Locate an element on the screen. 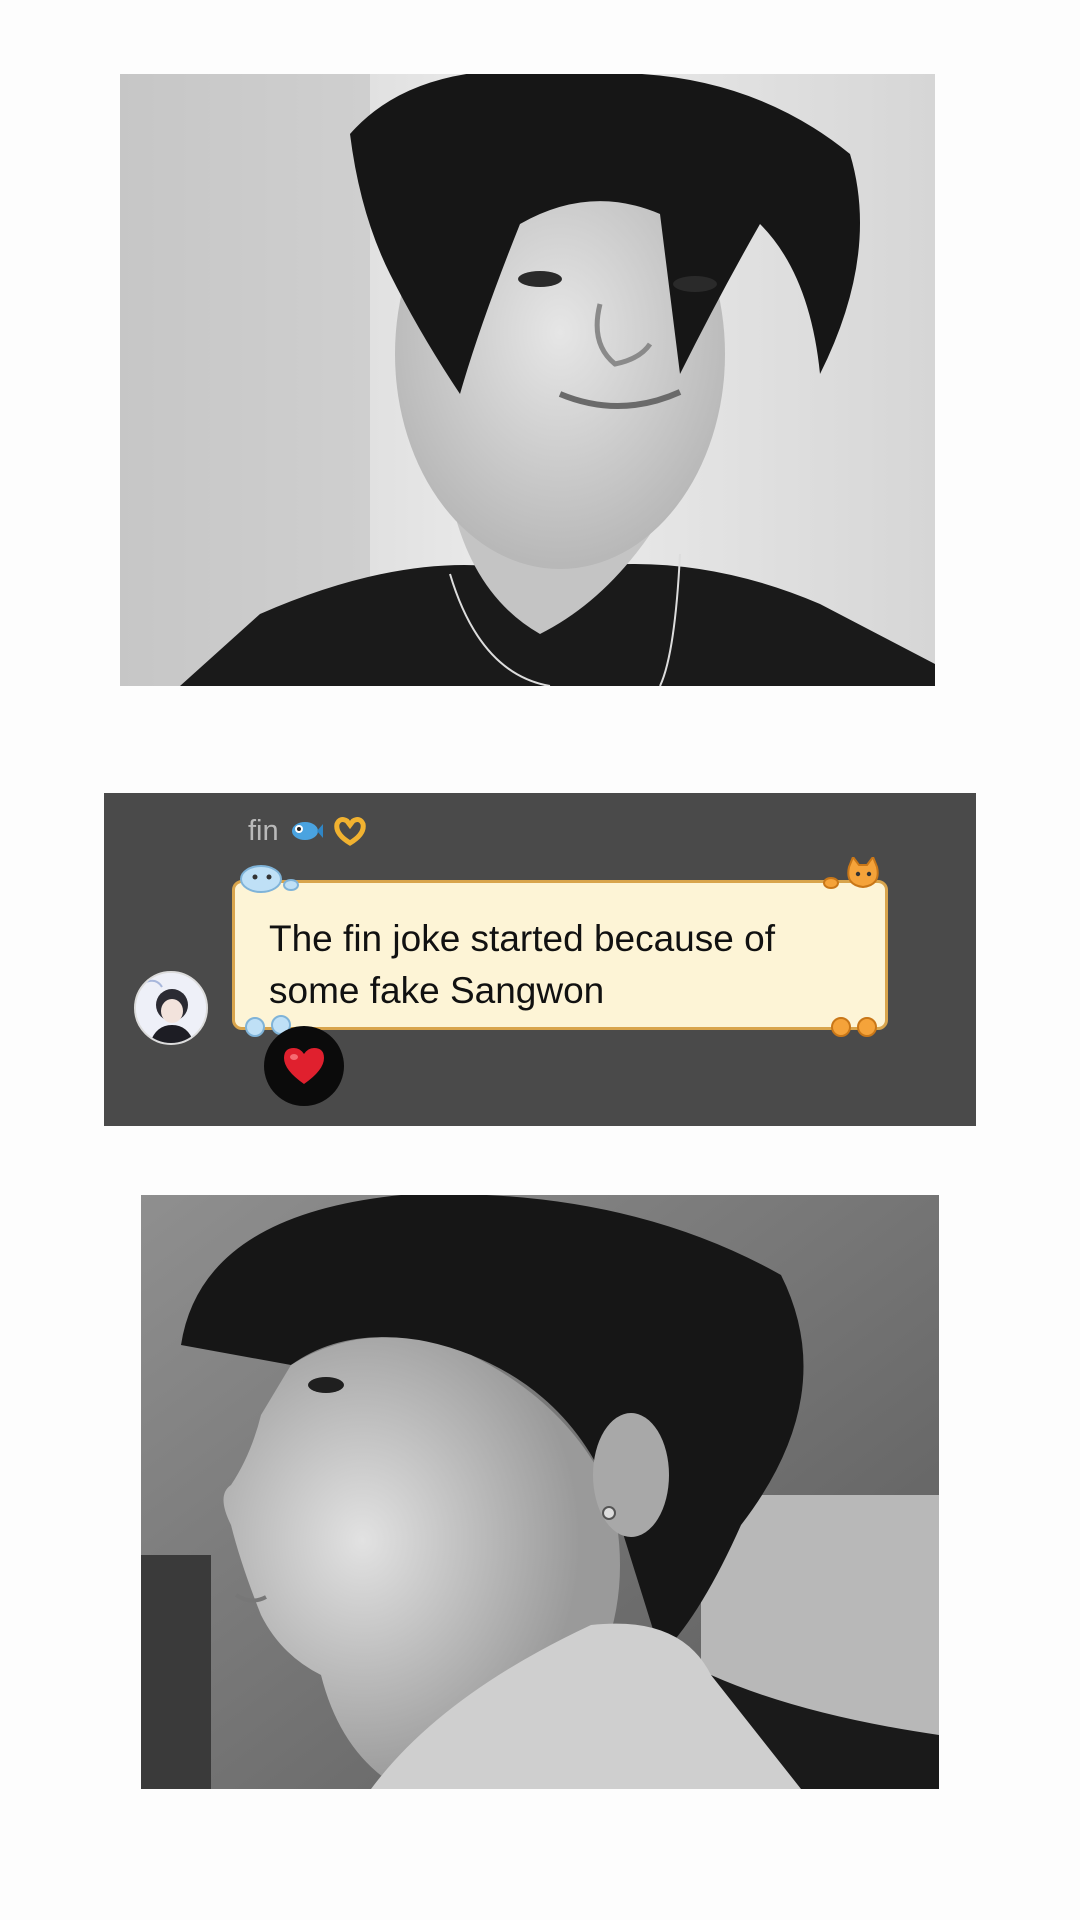 This screenshot has width=1080, height=1920. red-heart-icon is located at coordinates (304, 1066).